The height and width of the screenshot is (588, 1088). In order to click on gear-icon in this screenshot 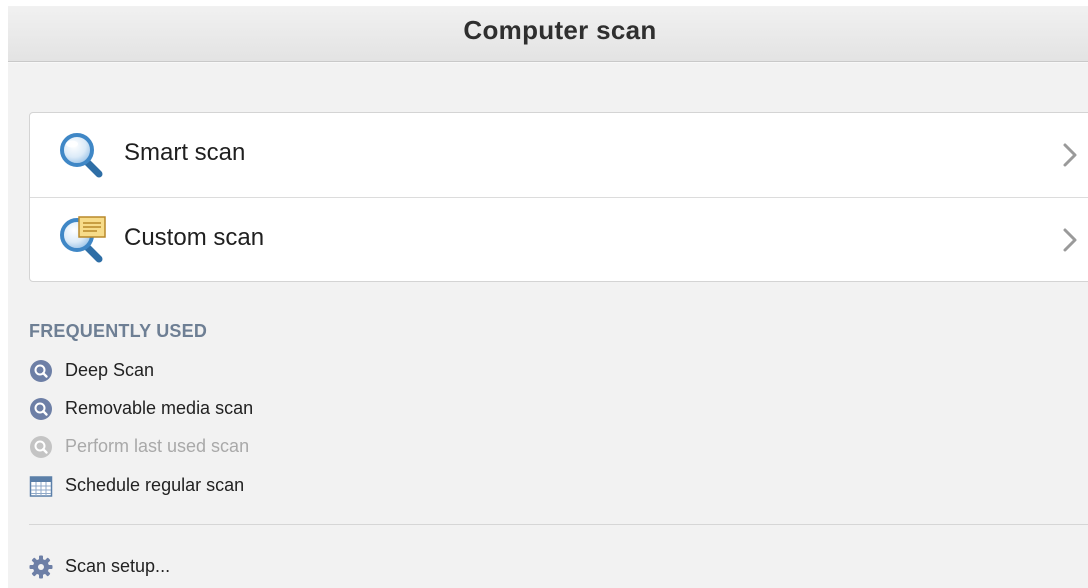, I will do `click(41, 567)`.